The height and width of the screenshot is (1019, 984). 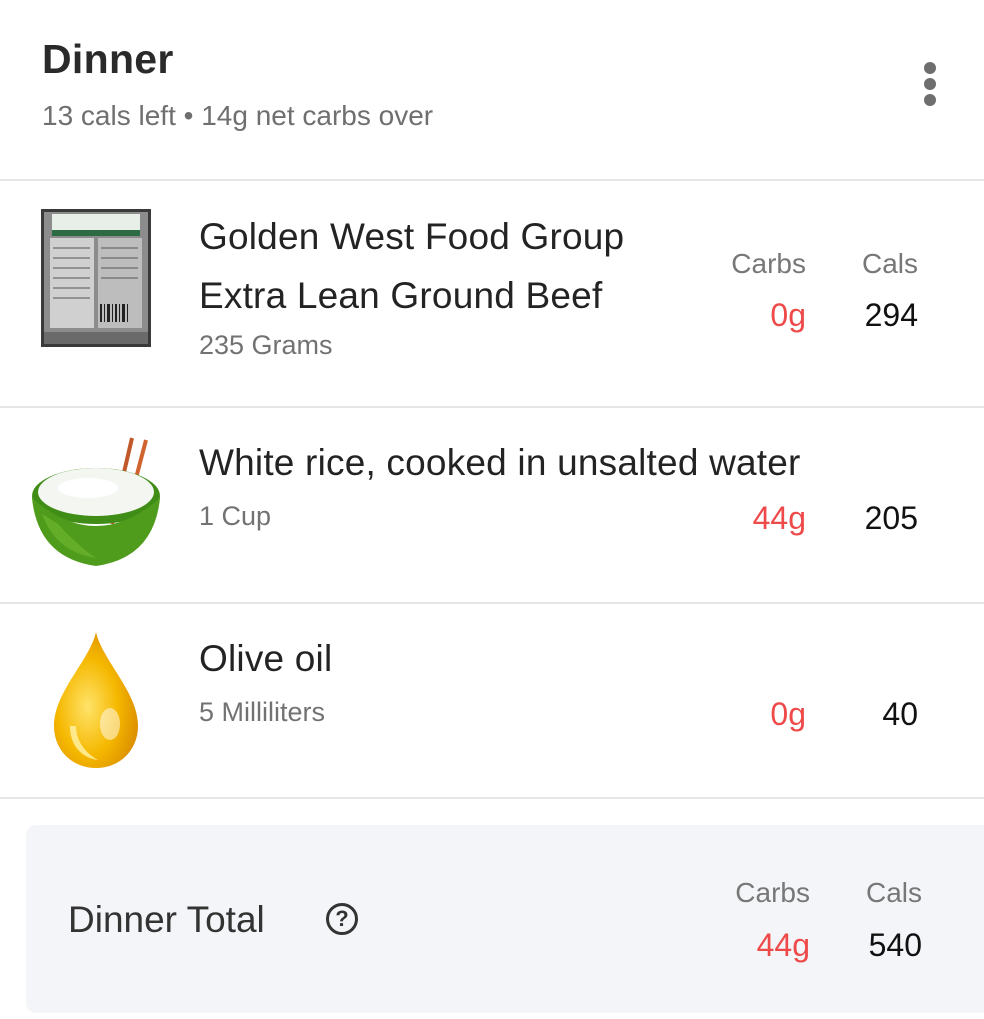 I want to click on food-name-line1: White rice, cooked in unsalted water, so click(x=500, y=462).